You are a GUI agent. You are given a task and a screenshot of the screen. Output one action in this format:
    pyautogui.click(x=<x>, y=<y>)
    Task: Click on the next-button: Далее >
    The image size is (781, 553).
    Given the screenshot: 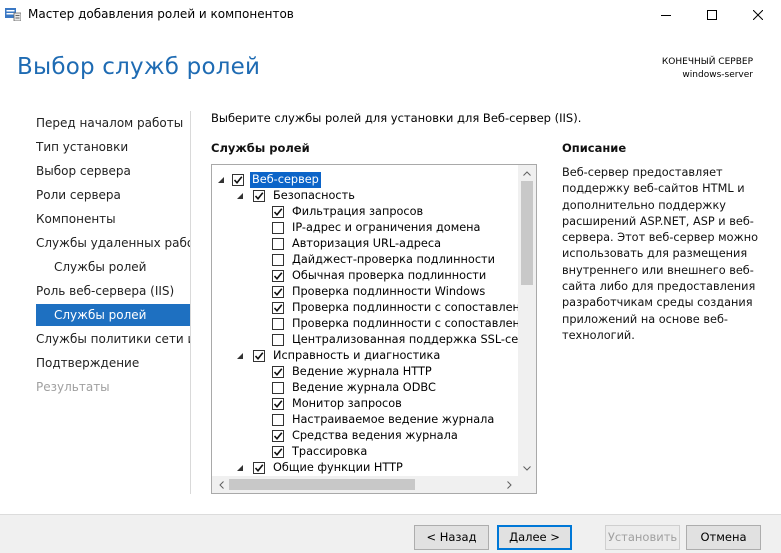 What is the action you would take?
    pyautogui.click(x=534, y=537)
    